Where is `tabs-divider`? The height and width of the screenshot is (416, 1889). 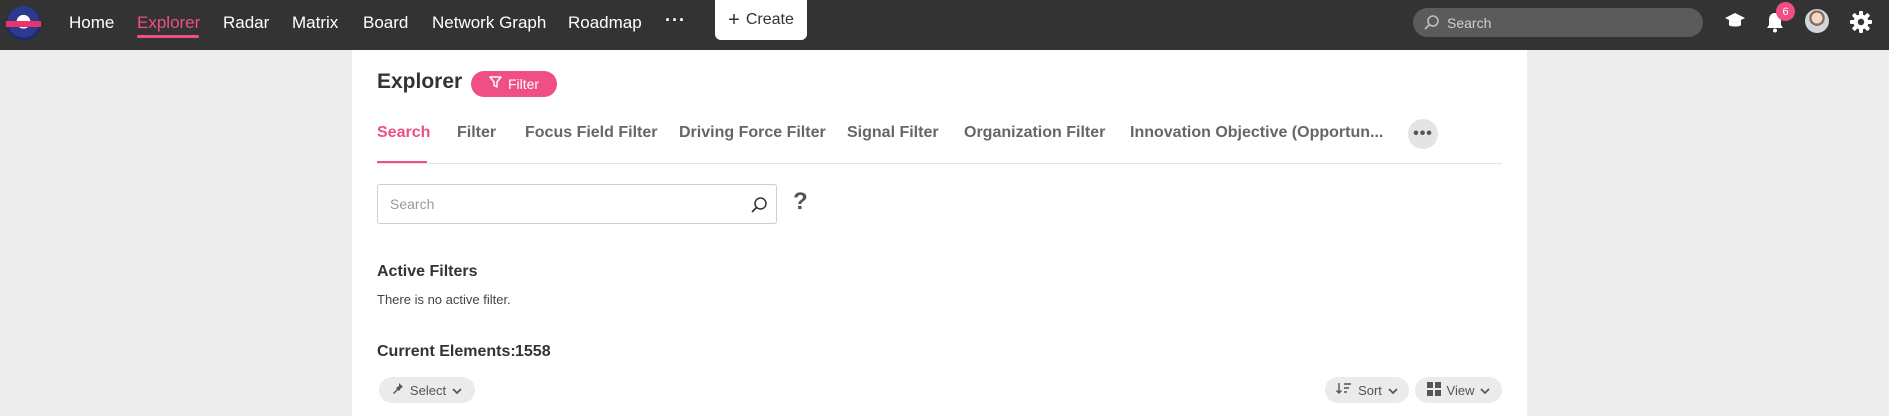
tabs-divider is located at coordinates (939, 163).